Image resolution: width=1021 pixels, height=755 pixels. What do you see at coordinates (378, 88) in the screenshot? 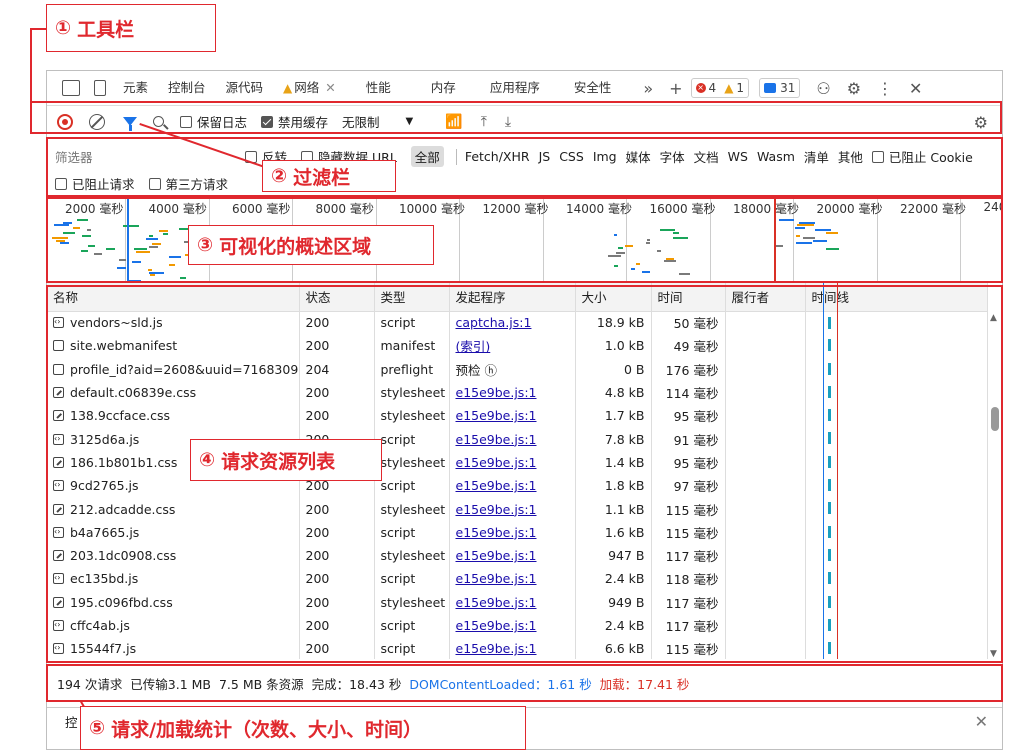
I see `tab-performance: 性能` at bounding box center [378, 88].